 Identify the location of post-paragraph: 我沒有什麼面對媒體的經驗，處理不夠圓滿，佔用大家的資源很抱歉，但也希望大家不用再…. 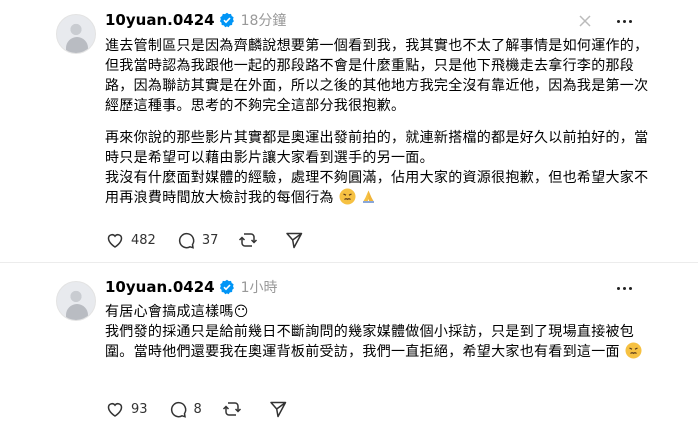
(377, 188).